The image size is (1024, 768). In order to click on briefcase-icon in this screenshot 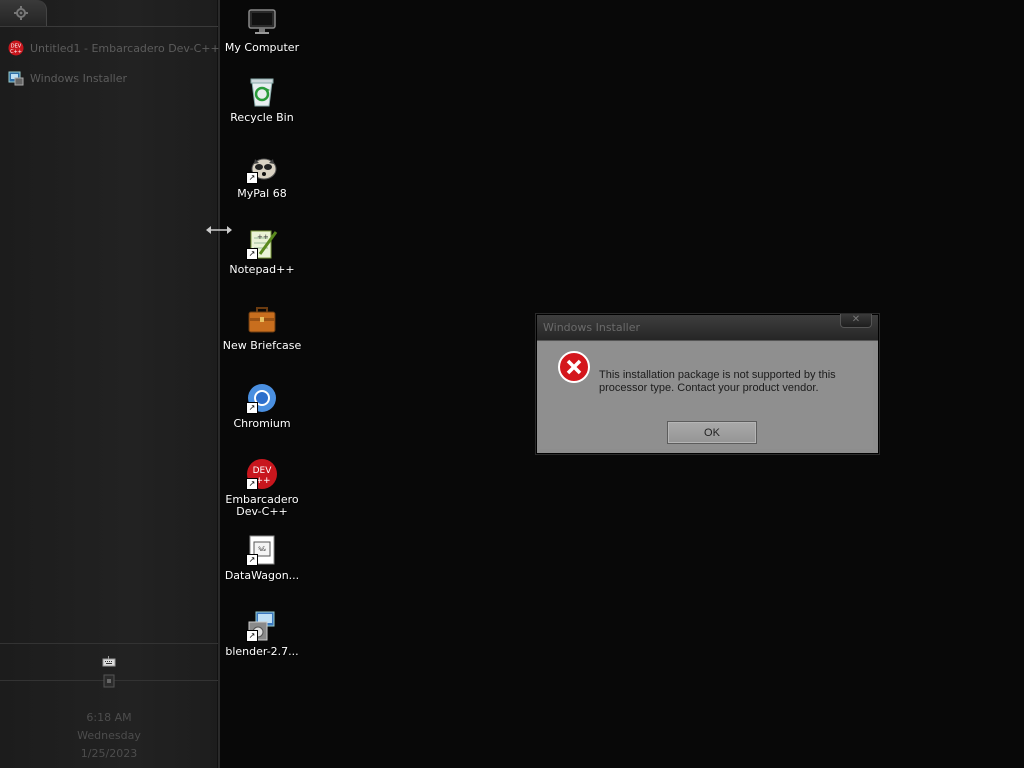, I will do `click(262, 320)`.